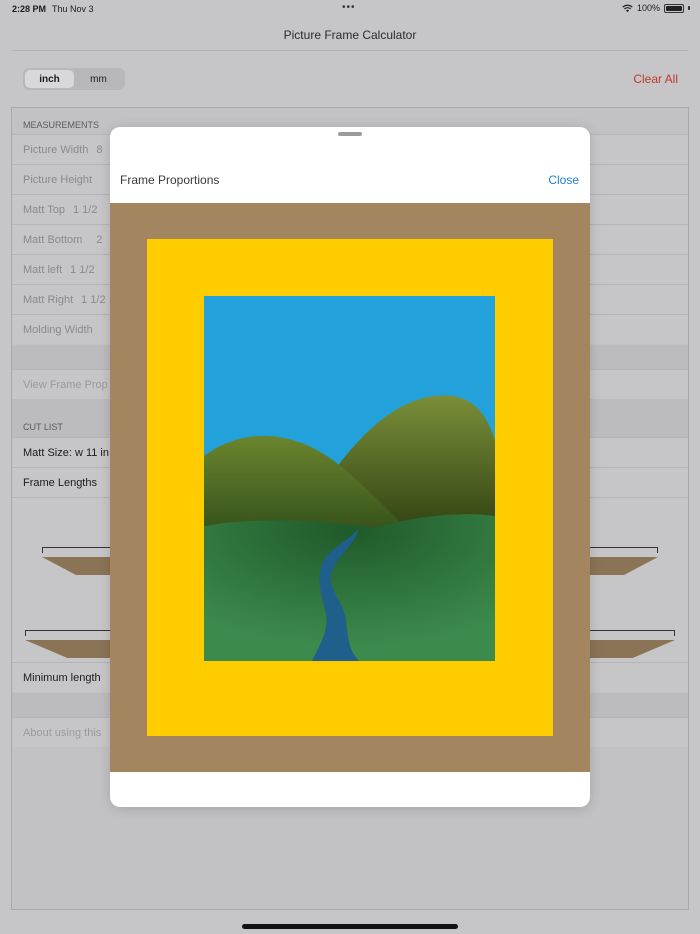  What do you see at coordinates (43, 270) in the screenshot?
I see `measurement-label: Matt left` at bounding box center [43, 270].